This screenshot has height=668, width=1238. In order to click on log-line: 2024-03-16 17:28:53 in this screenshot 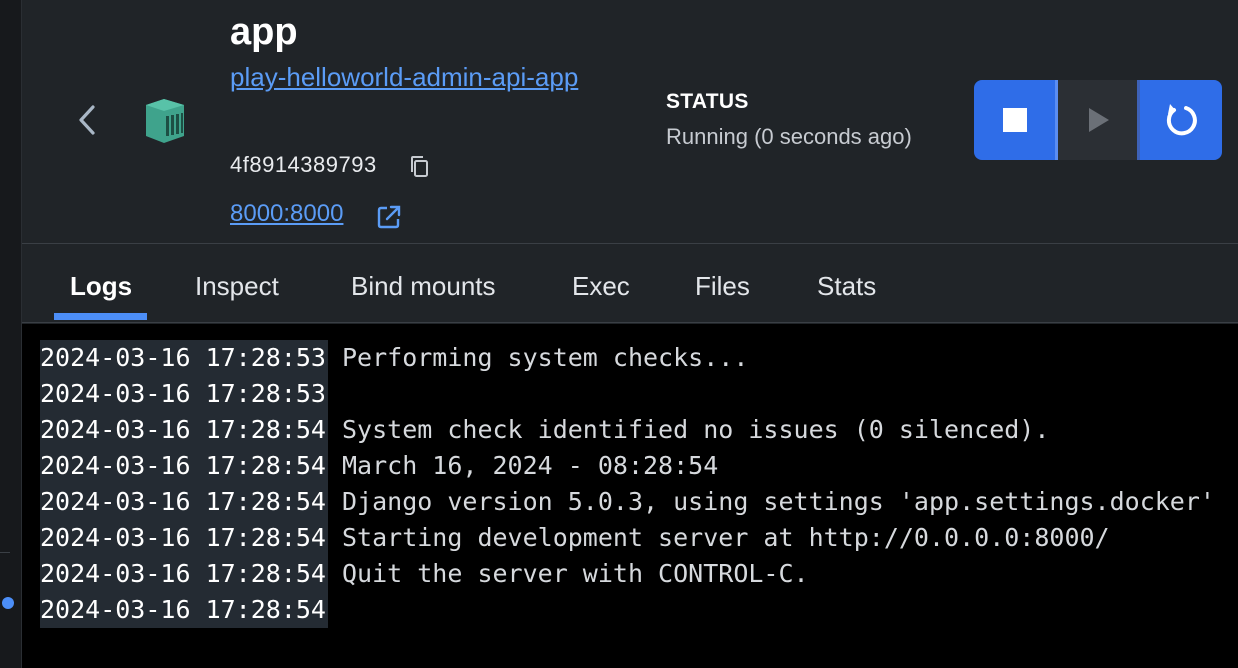, I will do `click(191, 394)`.